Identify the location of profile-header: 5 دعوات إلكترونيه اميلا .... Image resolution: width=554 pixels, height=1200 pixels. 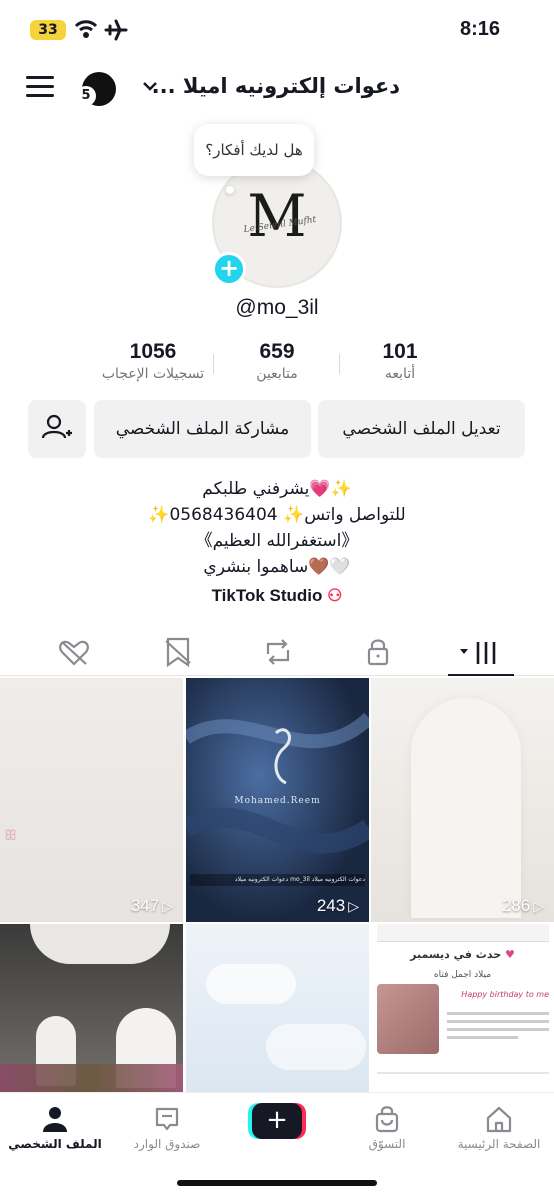
(277, 89).